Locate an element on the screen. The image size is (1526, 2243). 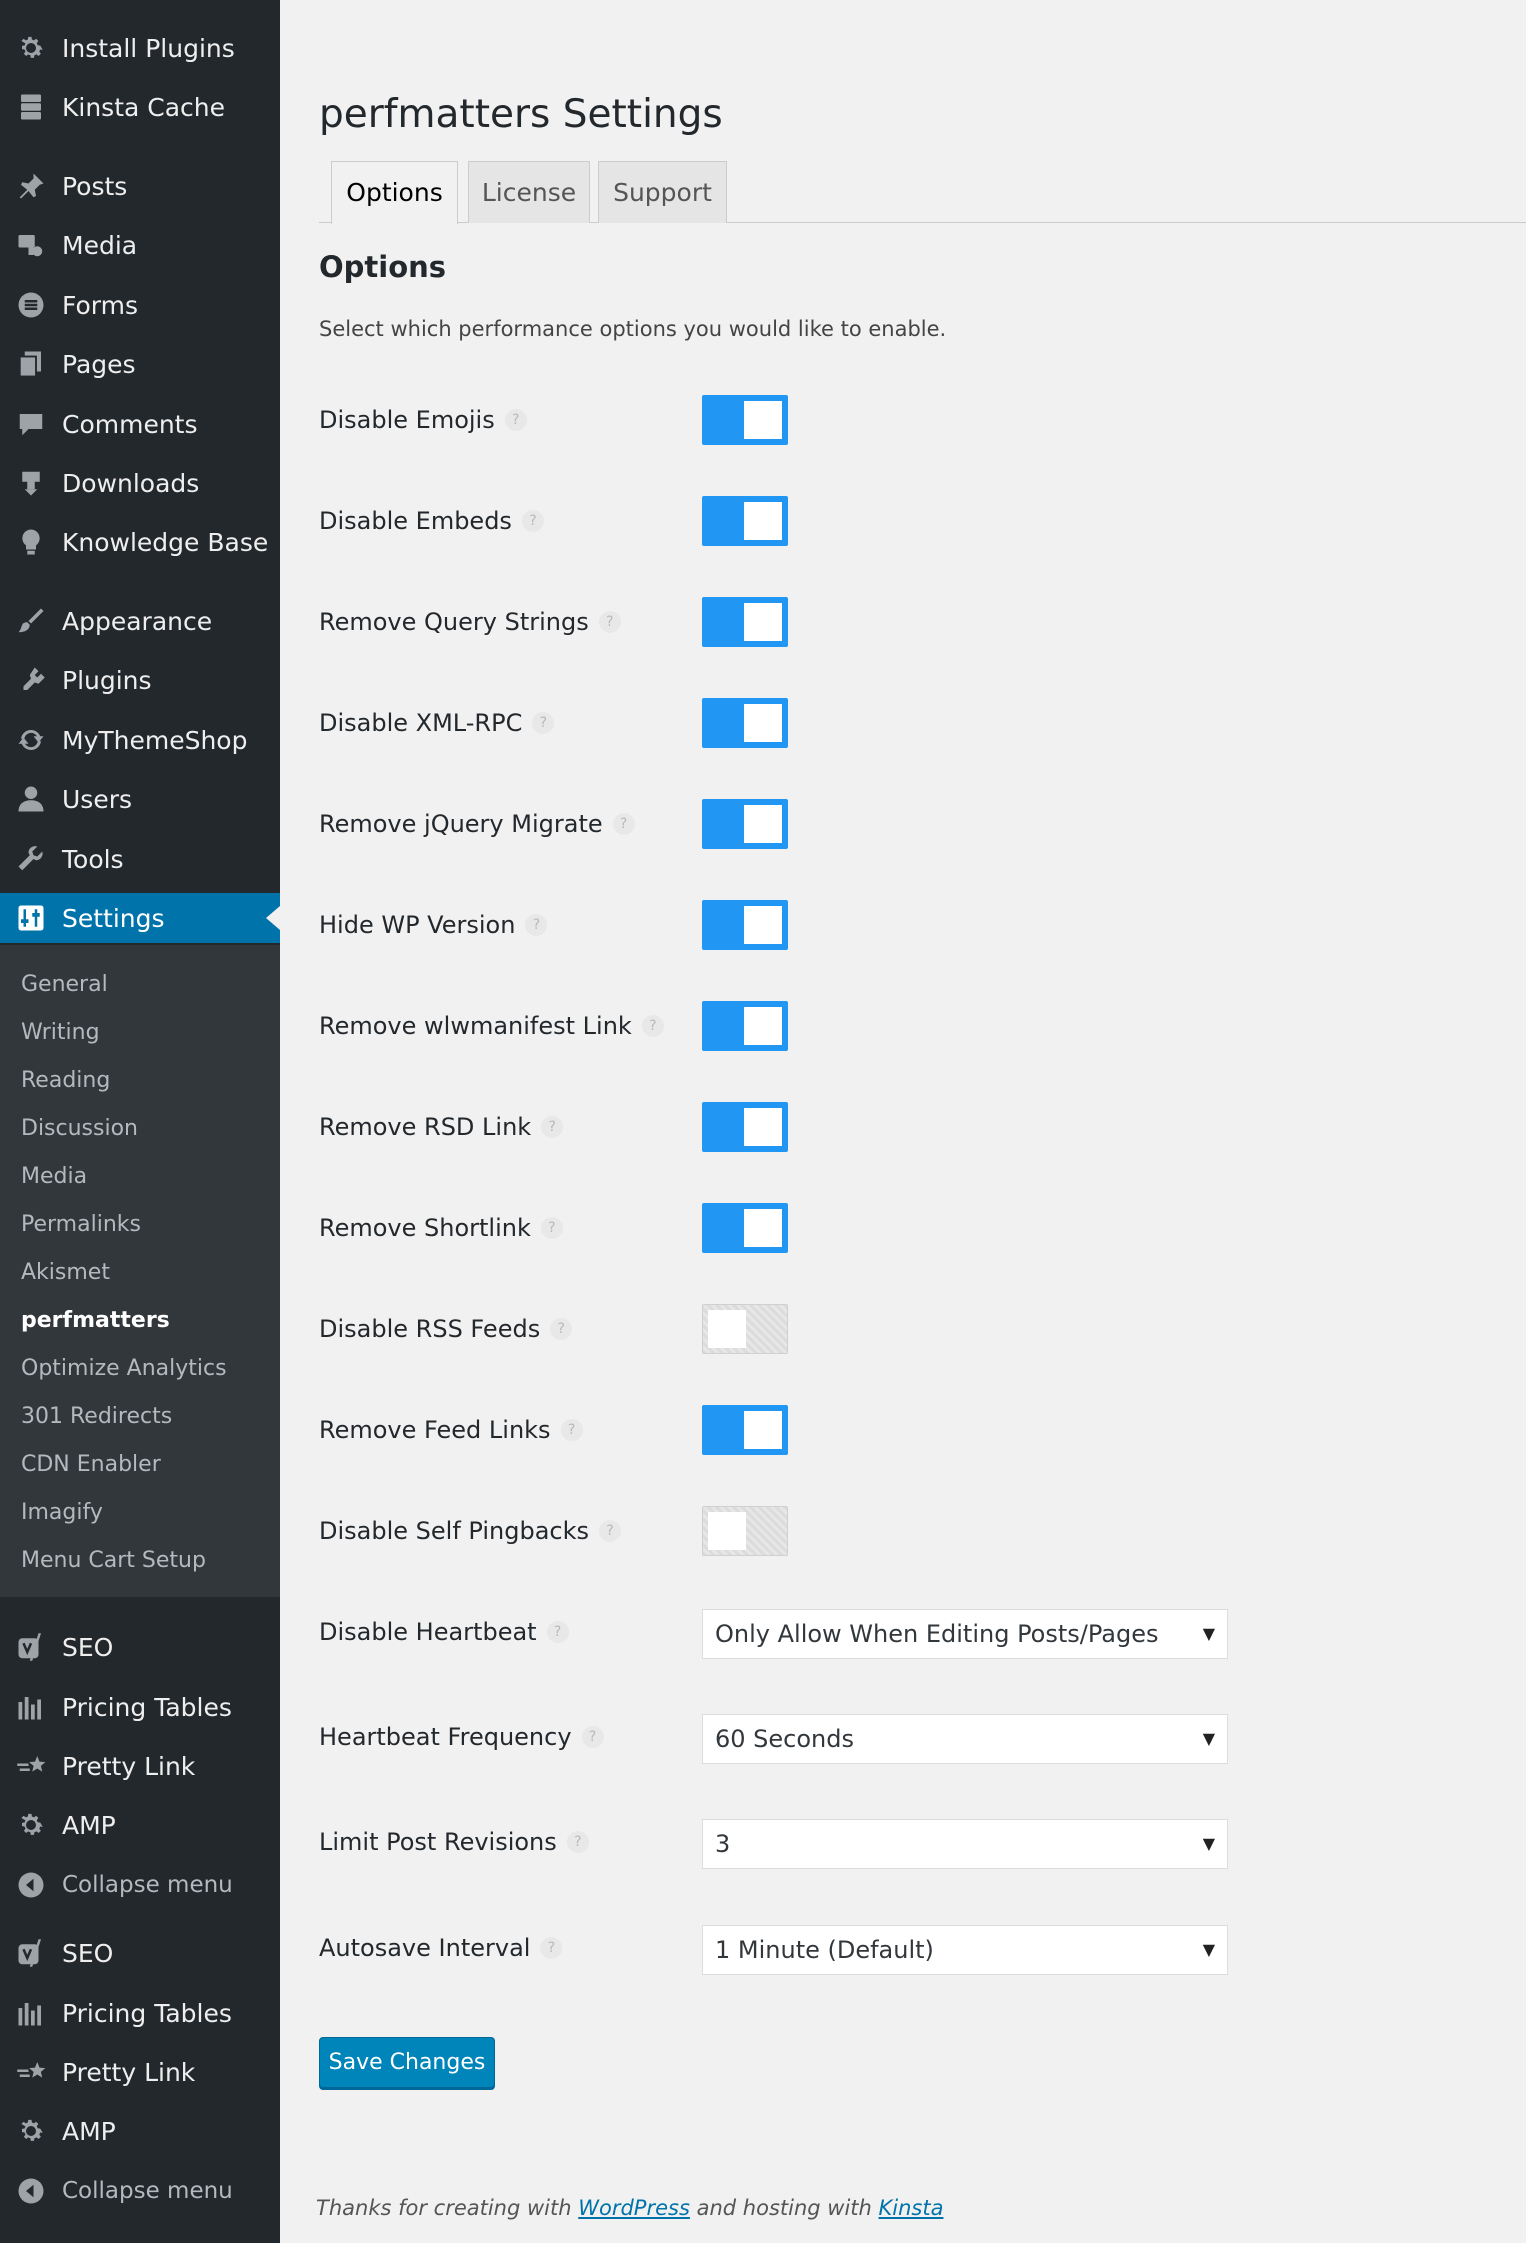
sidebar-item-comments: Comments is located at coordinates (140, 424).